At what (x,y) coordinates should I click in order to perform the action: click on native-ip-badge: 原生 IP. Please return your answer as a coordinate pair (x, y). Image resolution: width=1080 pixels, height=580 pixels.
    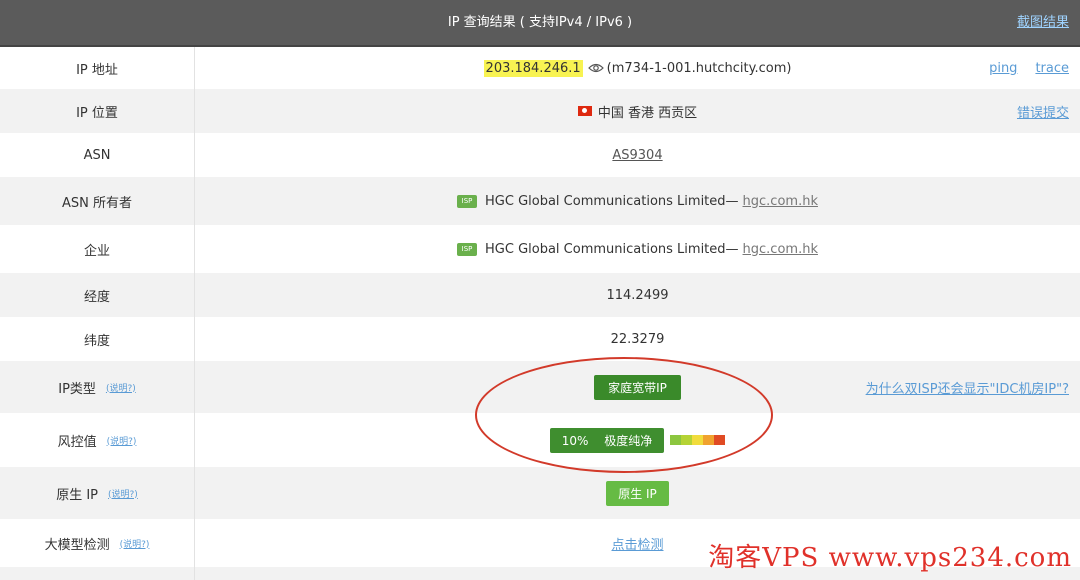
    Looking at the image, I should click on (637, 493).